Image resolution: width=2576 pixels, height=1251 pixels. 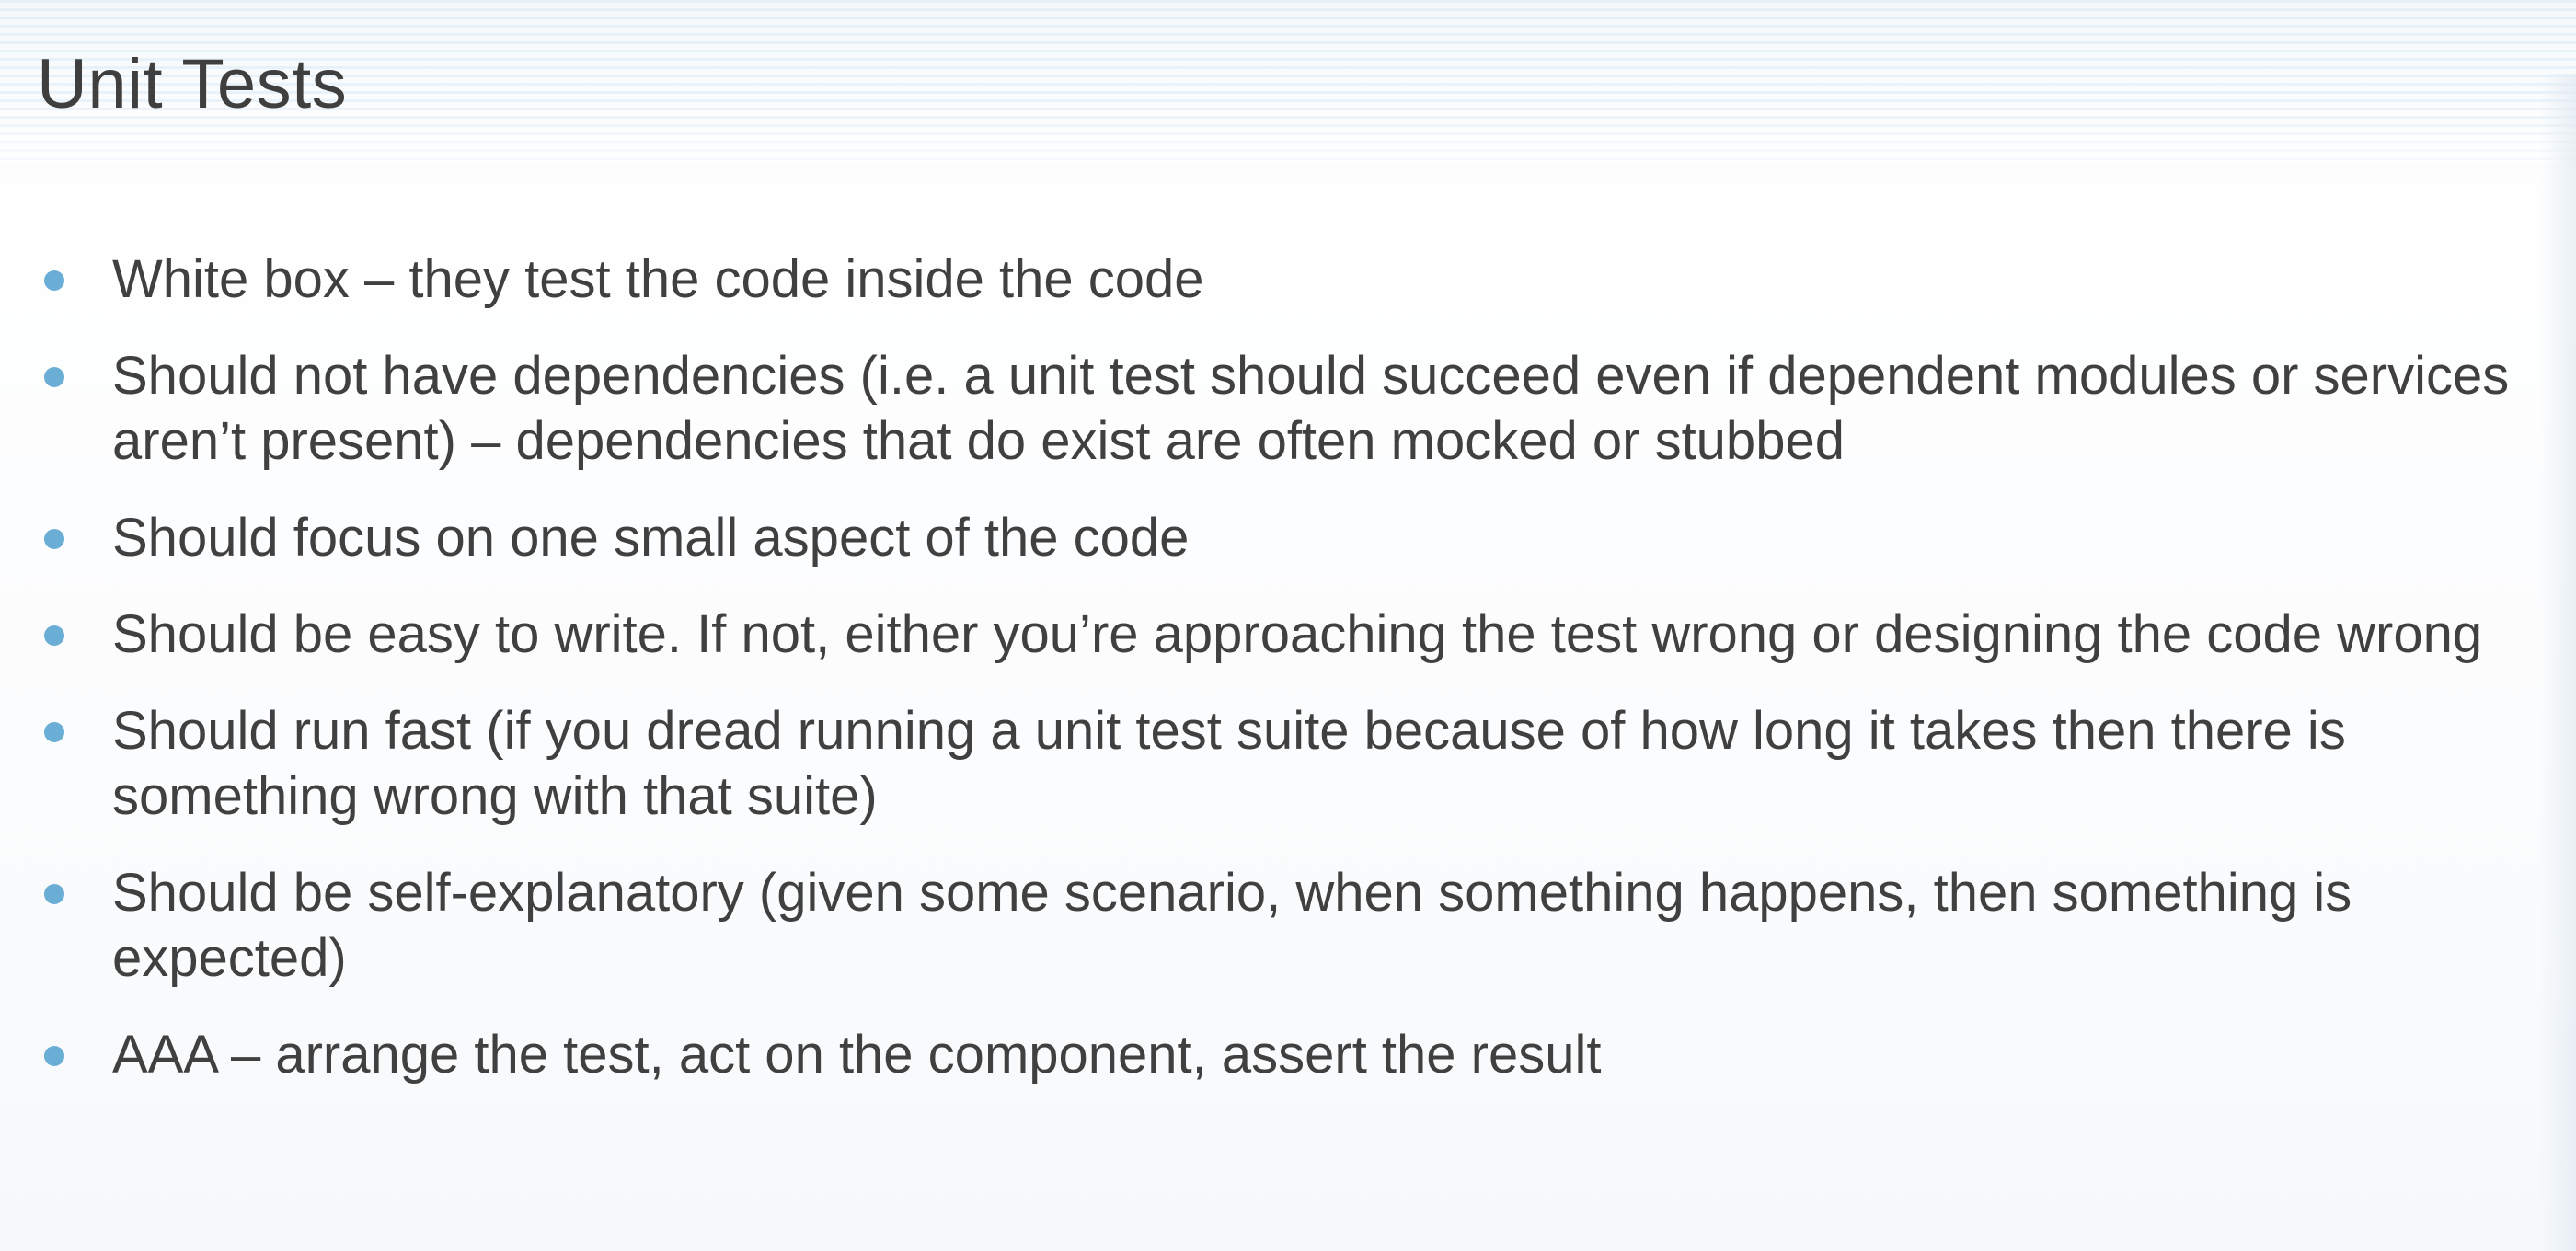 What do you see at coordinates (1288, 92) in the screenshot?
I see `title-band-decoration` at bounding box center [1288, 92].